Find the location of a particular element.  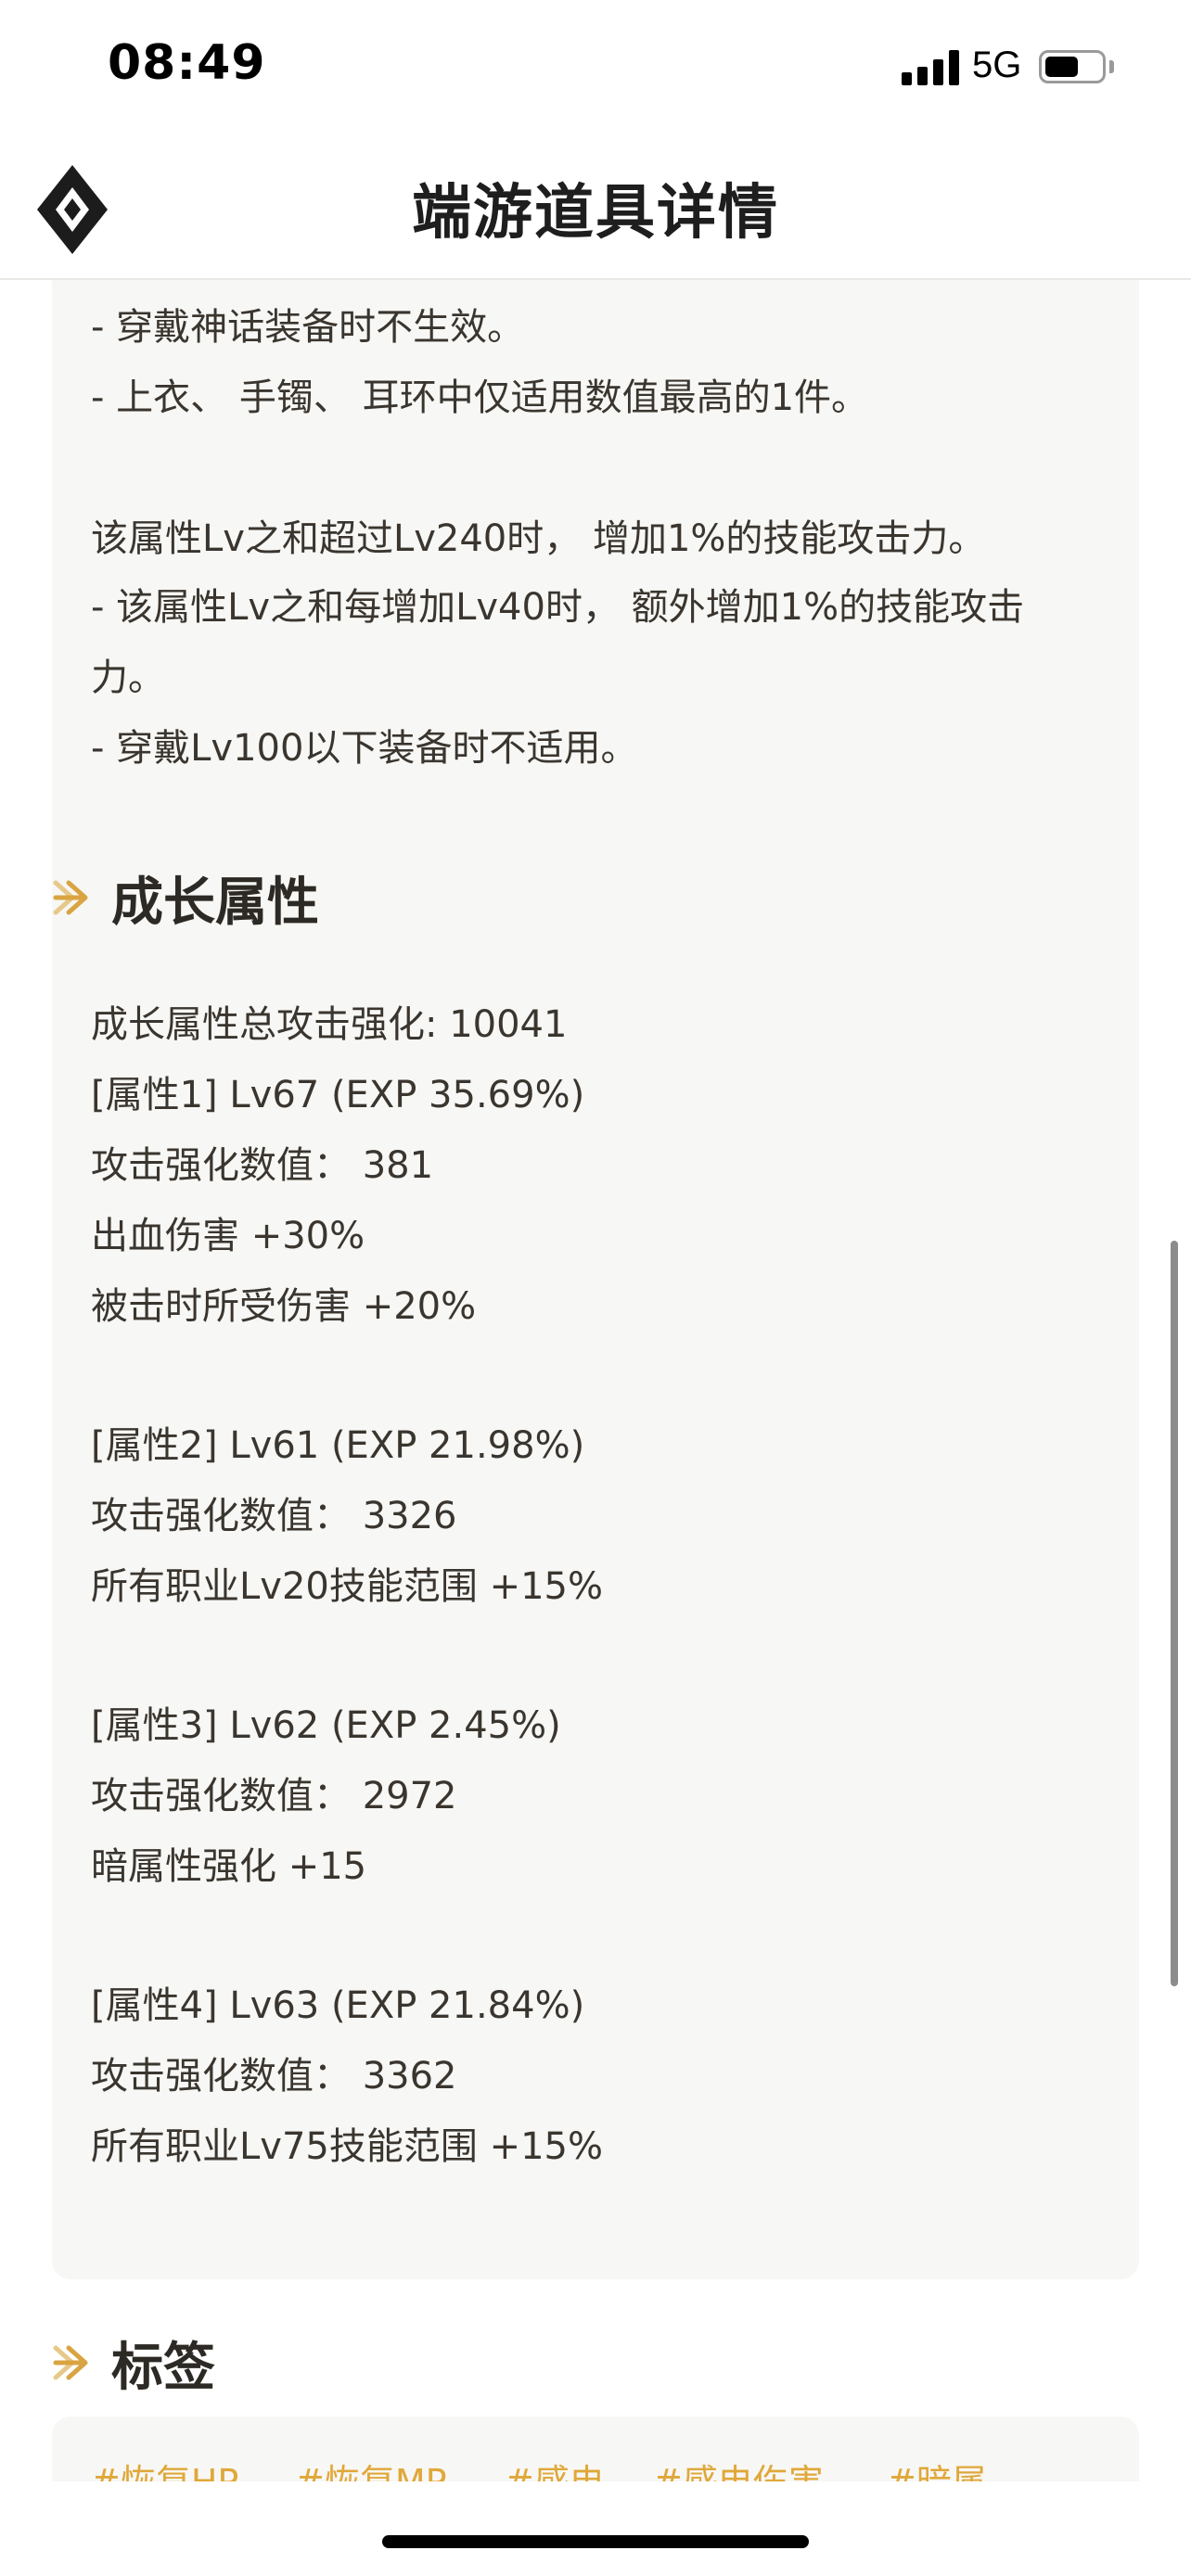

description-line: 该属性Lv之和超过Lv240时， 增加1%的技能攻击力。 is located at coordinates (538, 538).